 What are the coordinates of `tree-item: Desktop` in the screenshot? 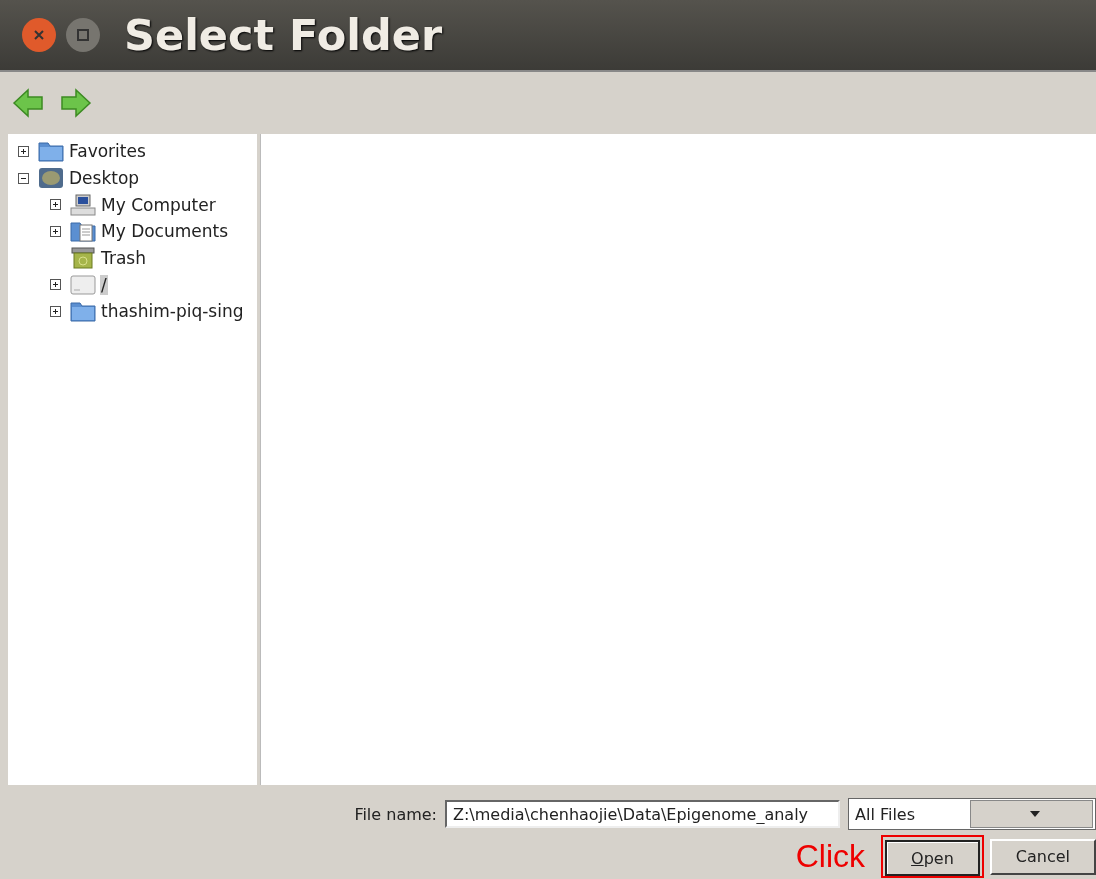 It's located at (104, 178).